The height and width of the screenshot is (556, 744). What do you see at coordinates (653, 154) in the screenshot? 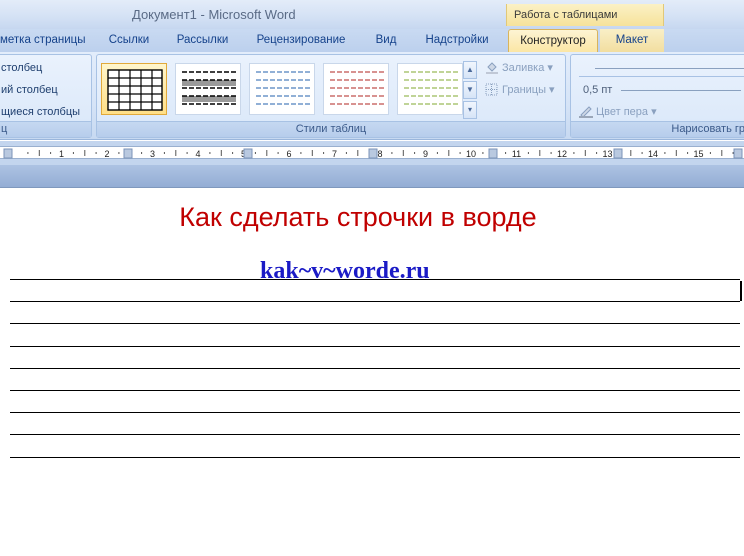
I see `ruler-number: 14` at bounding box center [653, 154].